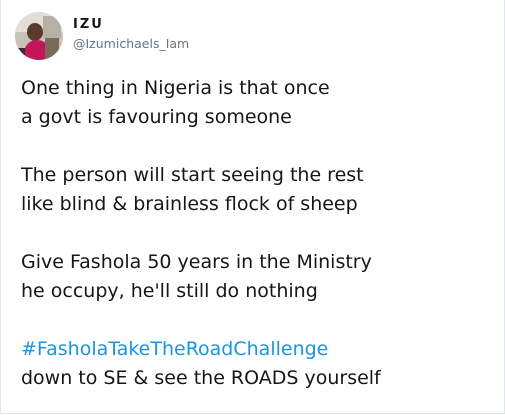  What do you see at coordinates (201, 378) in the screenshot?
I see `tweet-line: down to SE & see the ROADS yourself` at bounding box center [201, 378].